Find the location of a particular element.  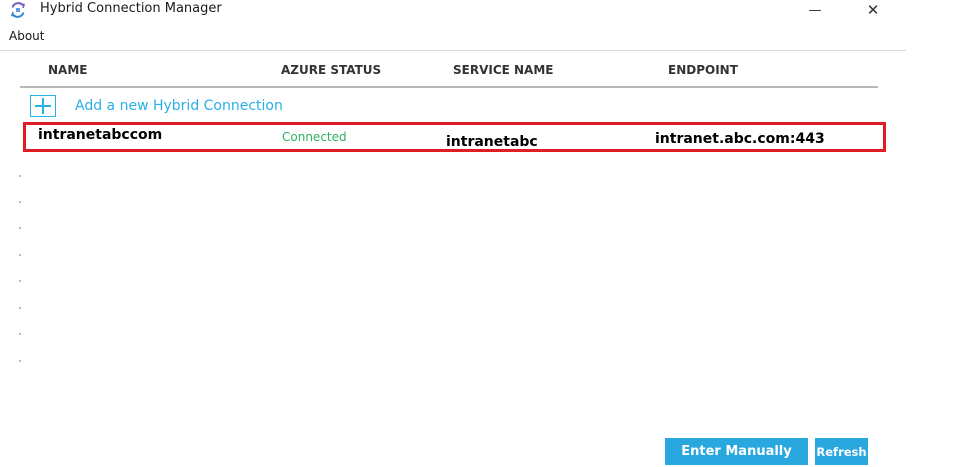

add-hybrid-connection-label: Add a new Hybrid Connection is located at coordinates (179, 106).